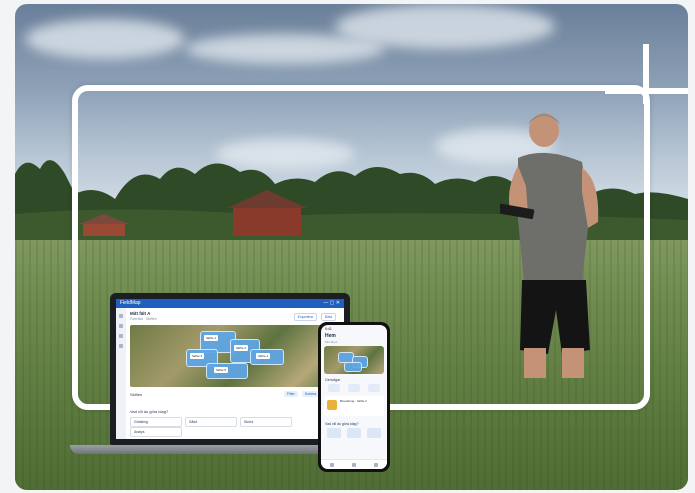 The width and height of the screenshot is (695, 493). I want to click on task-tab: Sådd, so click(211, 422).